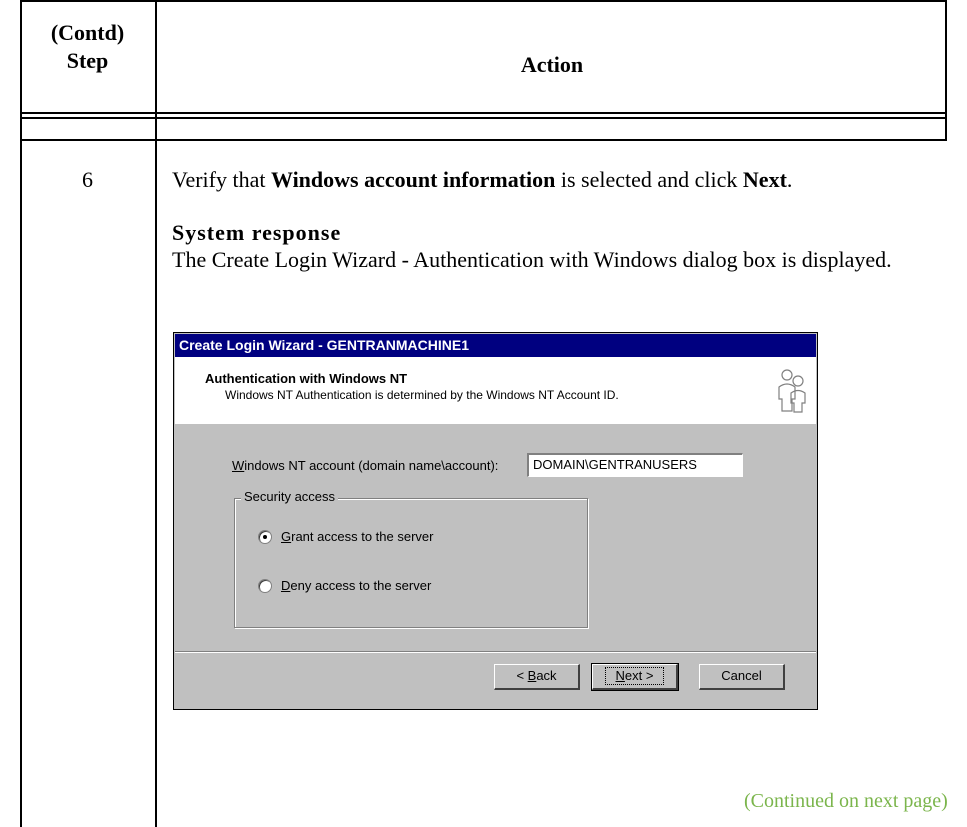 The height and width of the screenshot is (827, 967). Describe the element at coordinates (792, 391) in the screenshot. I see `users-icon` at that location.